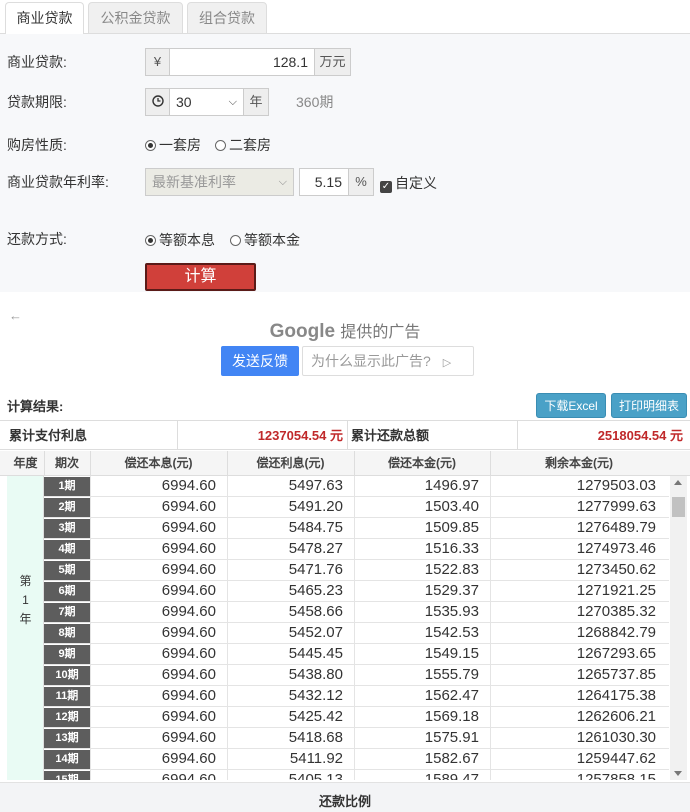 Image resolution: width=690 pixels, height=812 pixels. Describe the element at coordinates (316, 758) in the screenshot. I see `cell-interest: 5411.92` at that location.